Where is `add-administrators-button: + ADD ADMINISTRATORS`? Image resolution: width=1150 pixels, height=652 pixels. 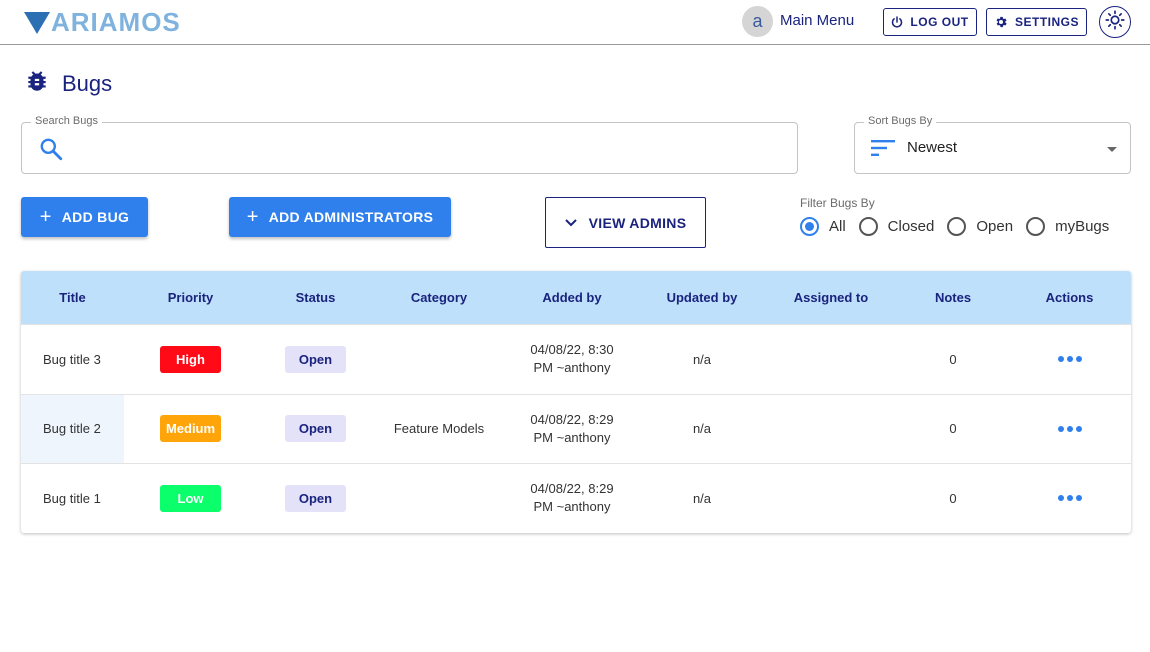
add-administrators-button: + ADD ADMINISTRATORS is located at coordinates (340, 217).